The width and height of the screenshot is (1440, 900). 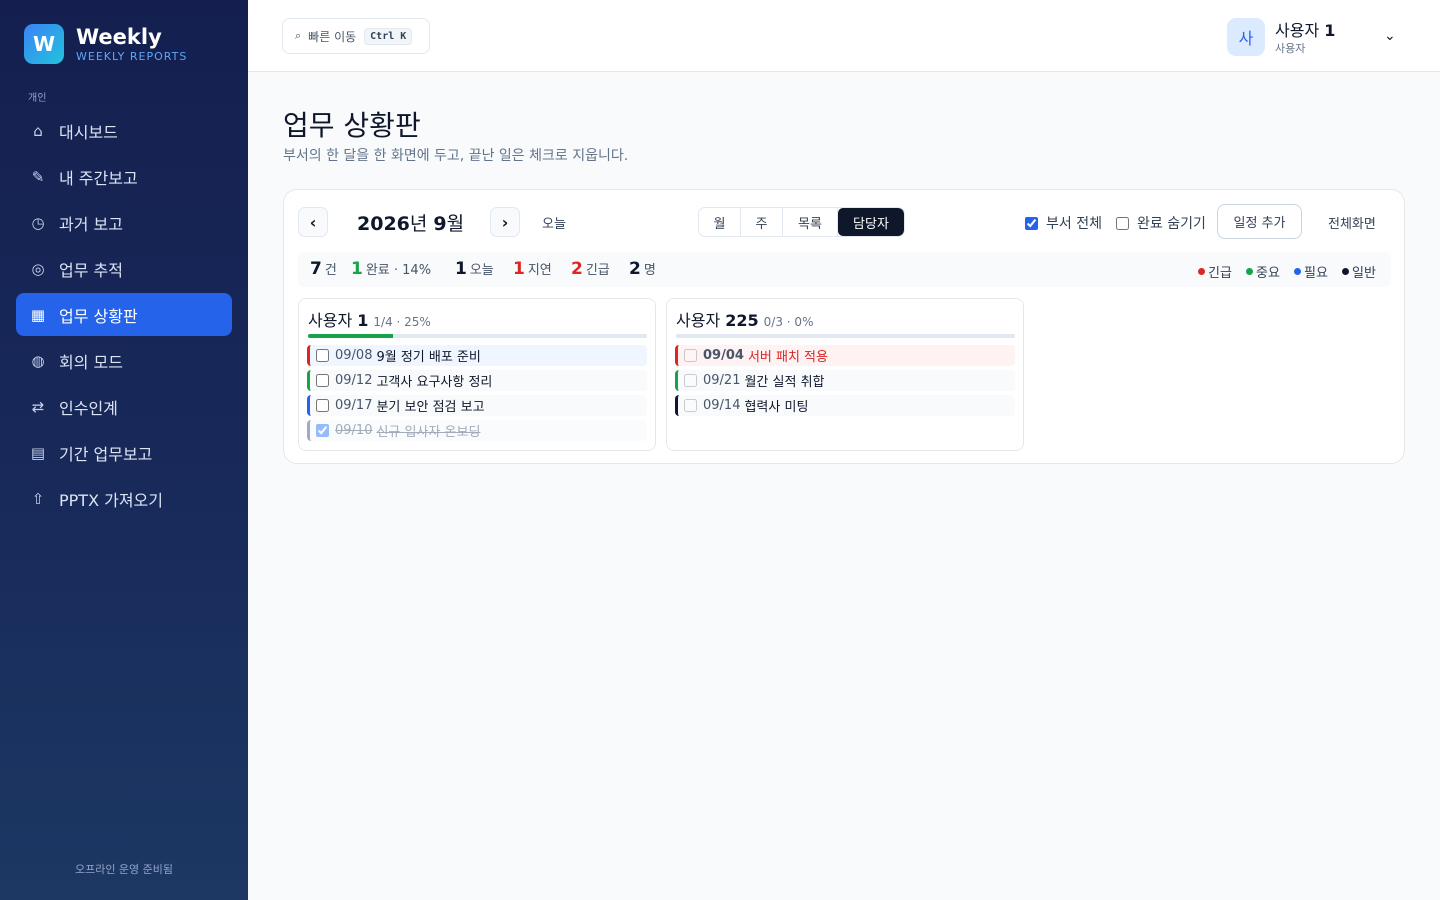 I want to click on avatar: 사, so click(x=1246, y=36).